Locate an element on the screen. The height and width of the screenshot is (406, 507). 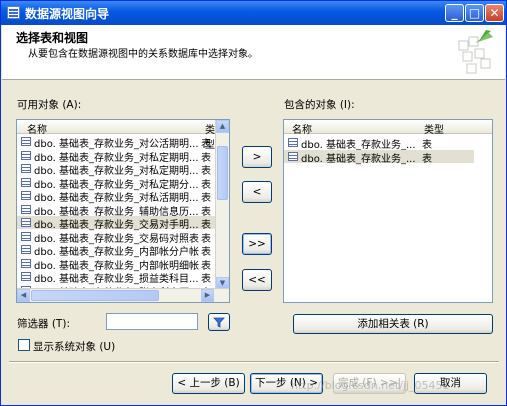
list-item: dbo. 基础表_存款业务_内部帐分户帐表 is located at coordinates (116, 250).